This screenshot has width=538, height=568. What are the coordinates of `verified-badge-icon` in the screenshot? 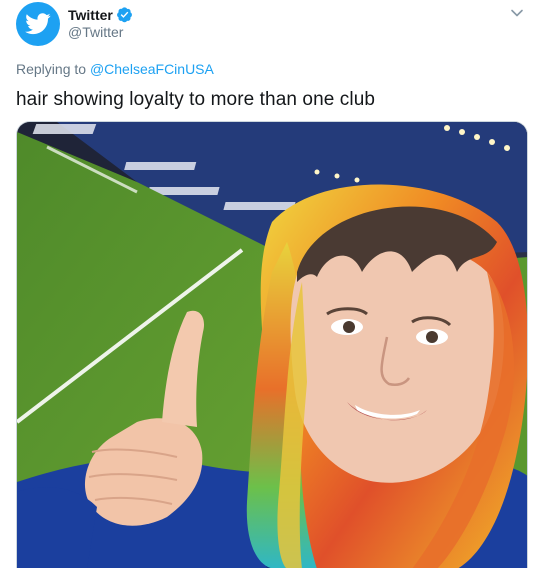 It's located at (124, 15).